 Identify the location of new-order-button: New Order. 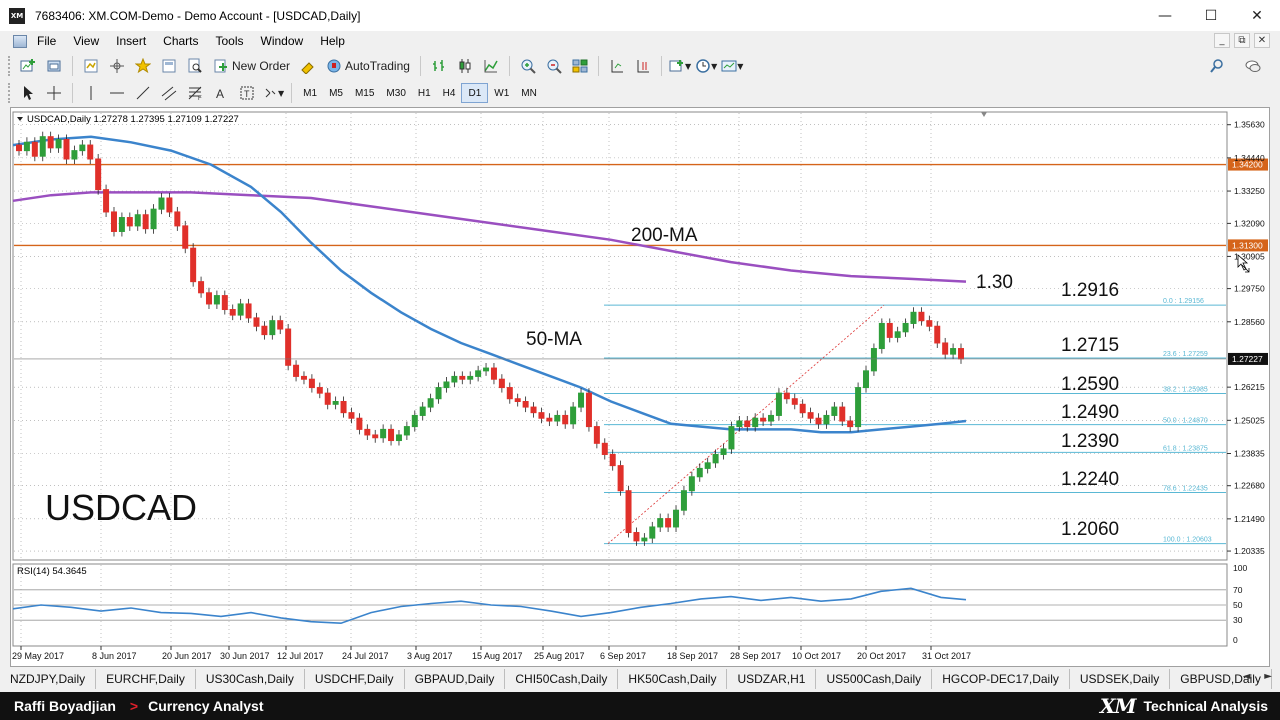
(251, 66).